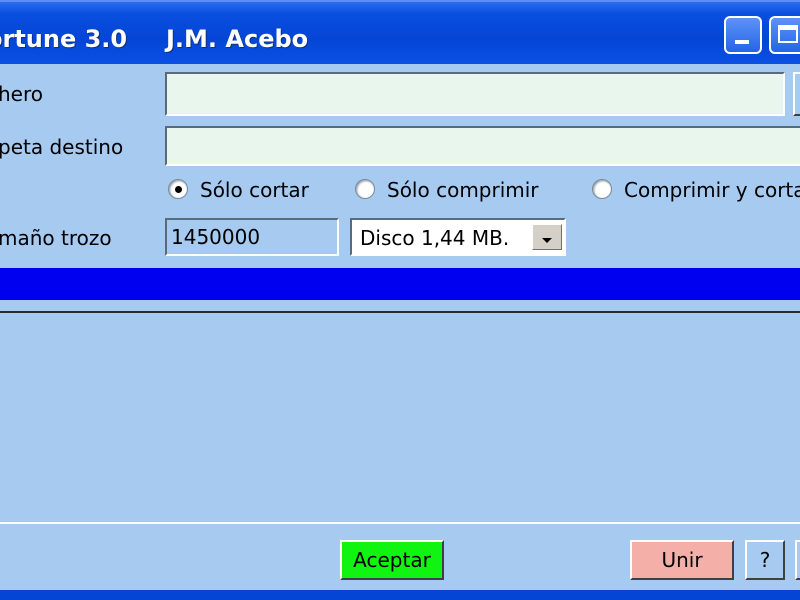 The height and width of the screenshot is (600, 800). I want to click on disk-size-select: Disco 1,44 MB., so click(458, 237).